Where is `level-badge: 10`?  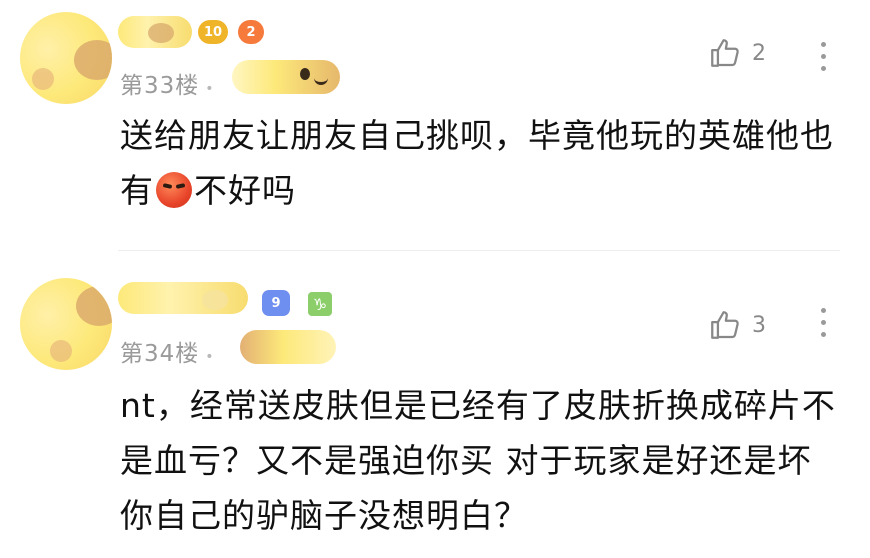
level-badge: 10 is located at coordinates (213, 32).